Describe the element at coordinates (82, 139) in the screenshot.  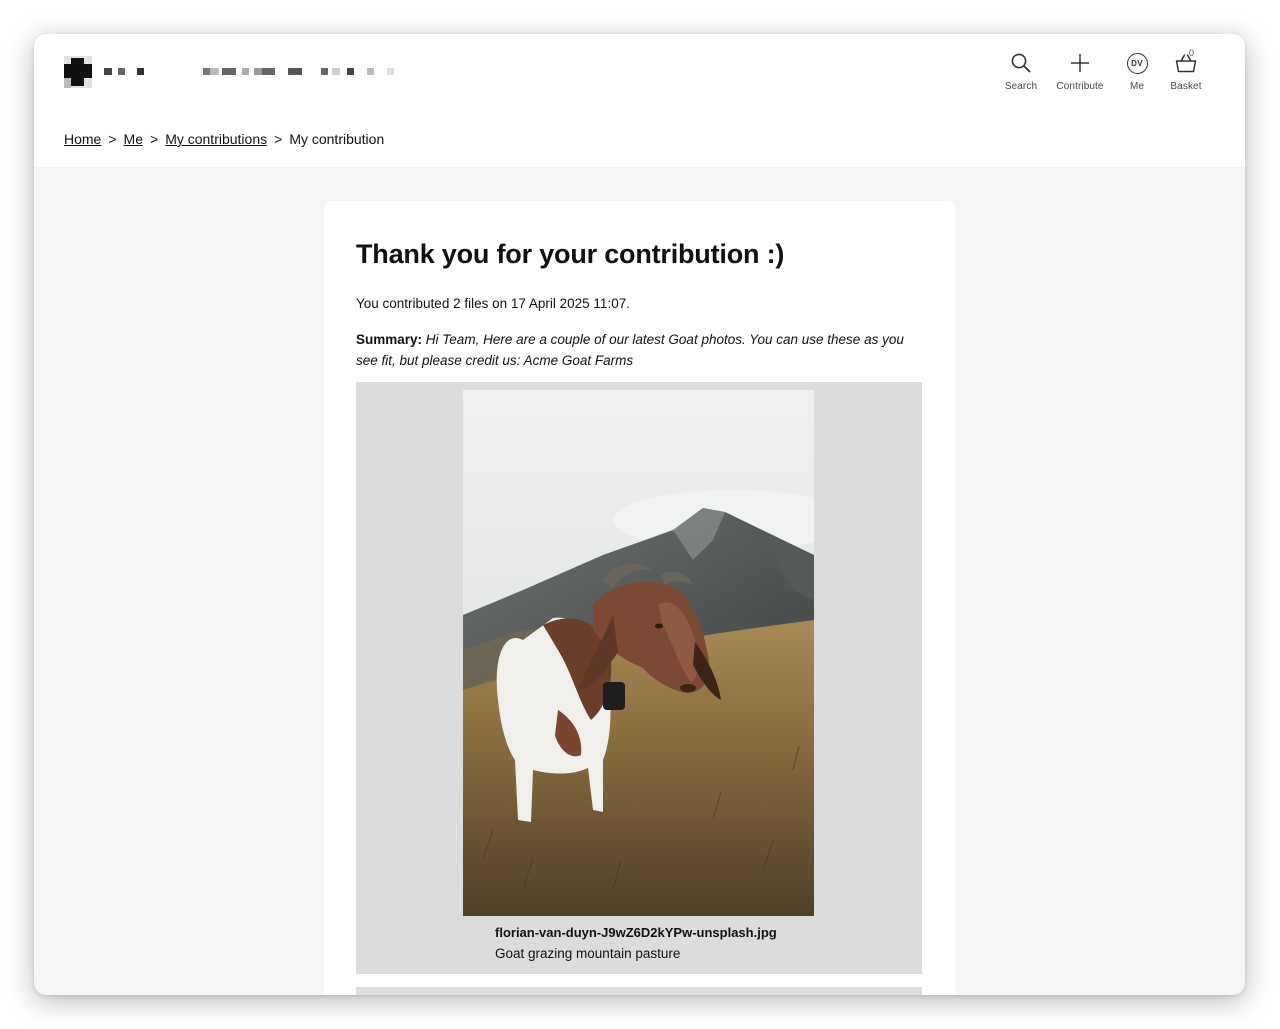
I see `breadcrumb-home: Home` at that location.